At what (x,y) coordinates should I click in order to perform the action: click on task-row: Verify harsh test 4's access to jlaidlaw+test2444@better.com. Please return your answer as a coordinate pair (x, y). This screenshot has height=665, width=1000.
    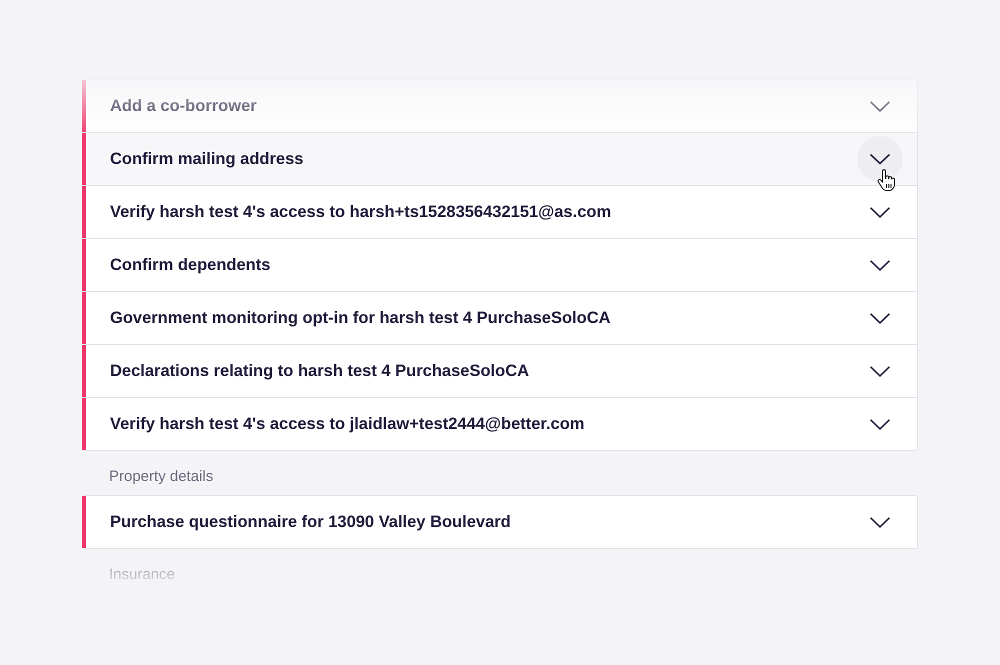
    Looking at the image, I should click on (499, 424).